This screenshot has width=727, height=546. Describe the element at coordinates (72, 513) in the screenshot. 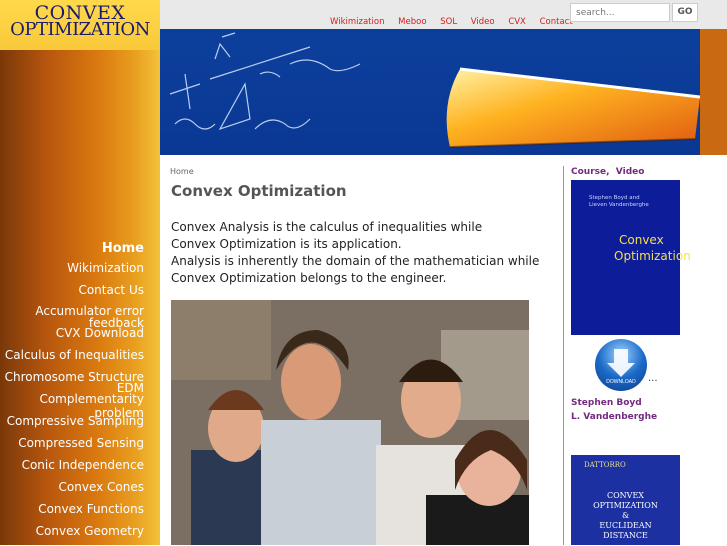

I see `sidebar-item-convex-functions: Convex Functions` at that location.